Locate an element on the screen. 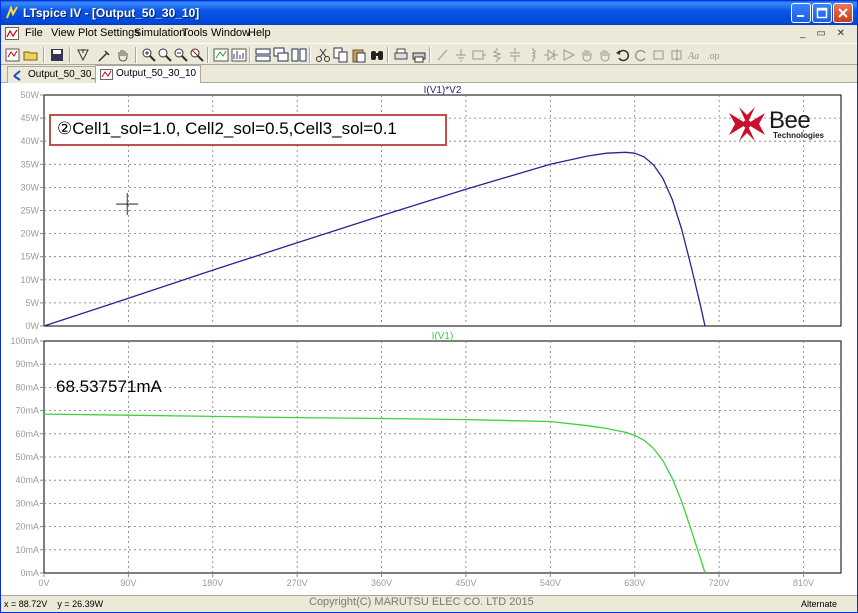 The image size is (858, 613). menu-plot-settings: Plot Settings is located at coordinates (109, 33).